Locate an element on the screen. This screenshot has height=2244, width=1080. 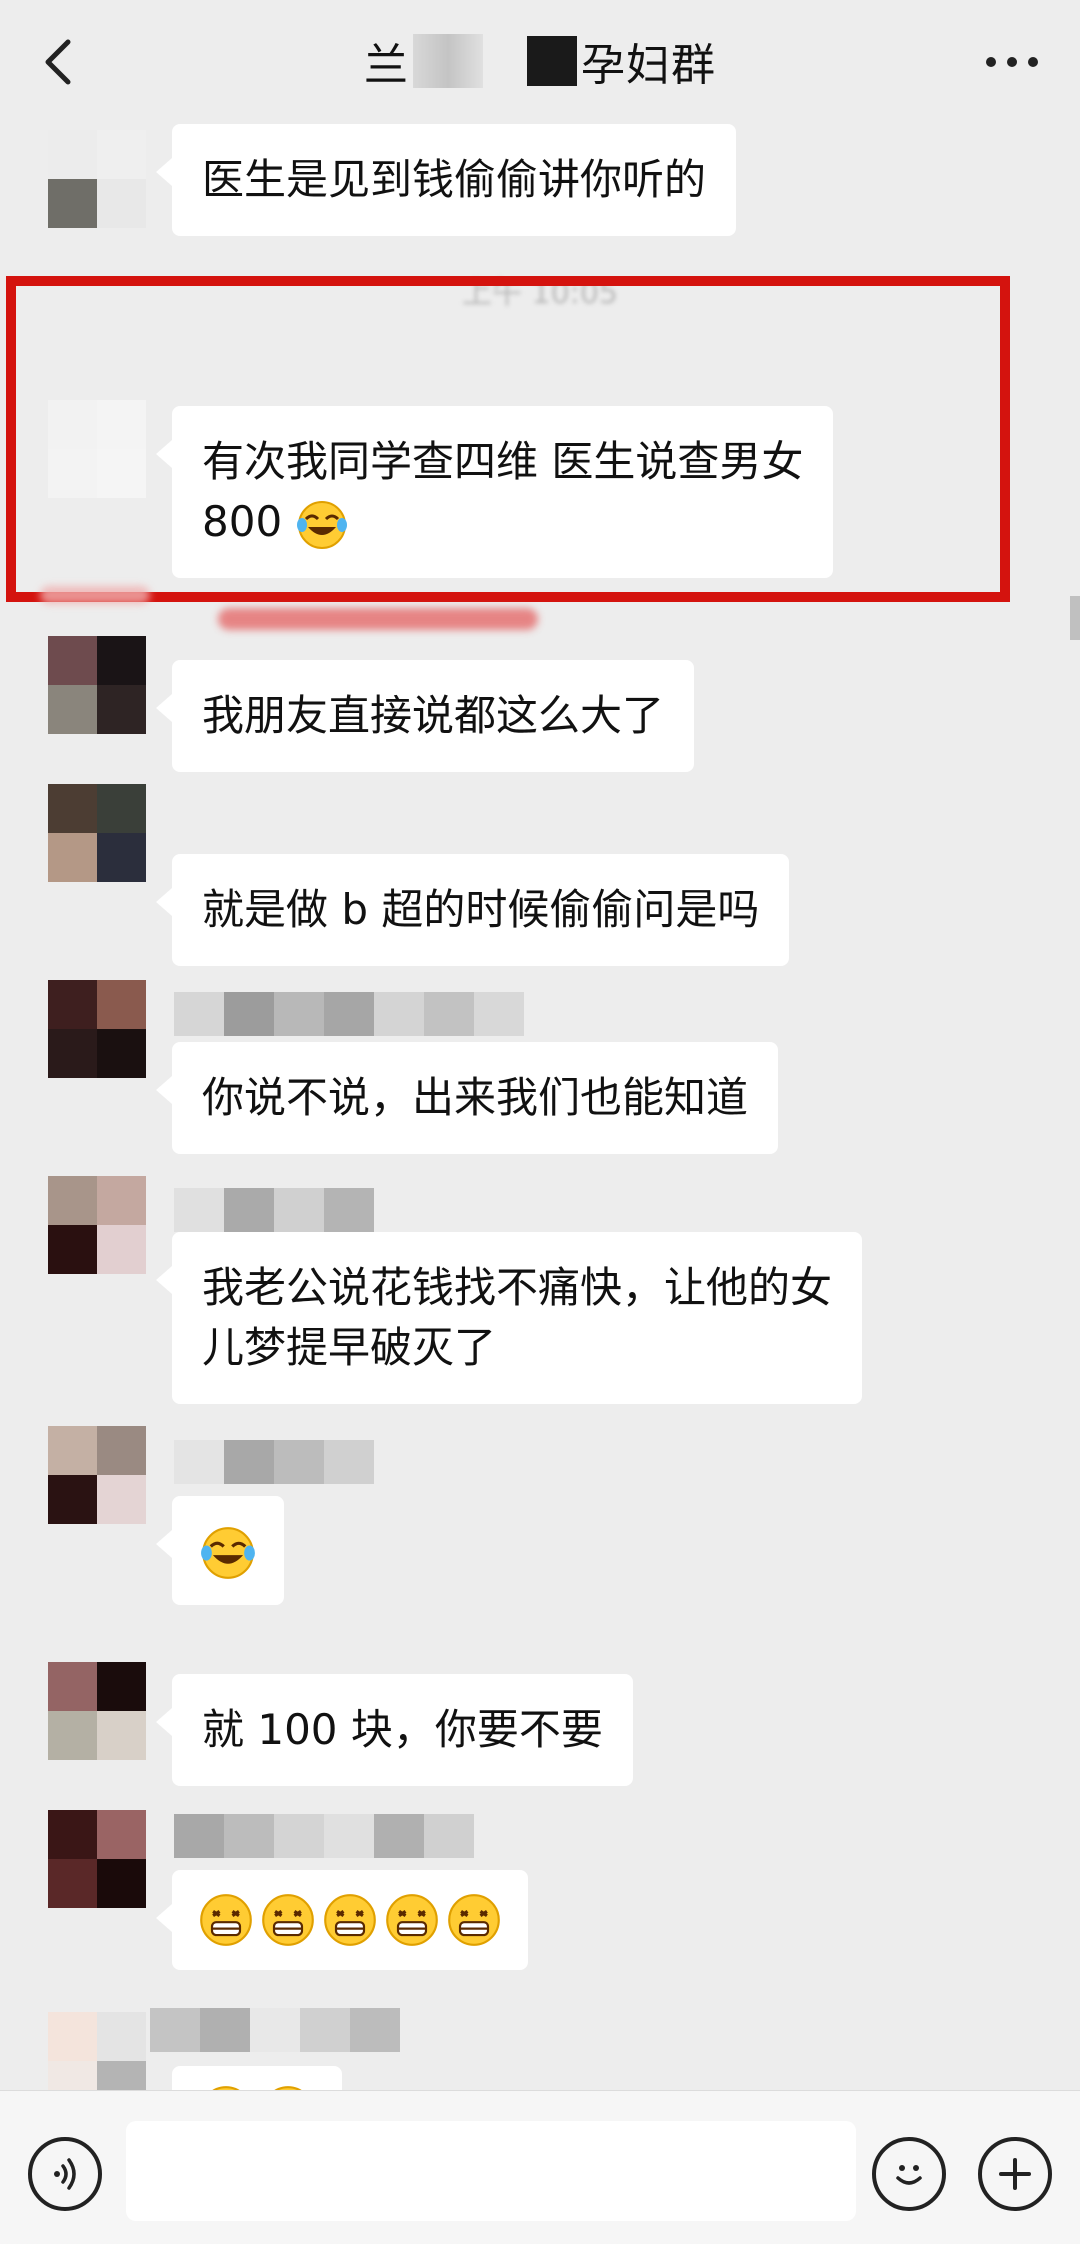
message-text-line2: 儿梦提早破灭了 is located at coordinates (349, 1347).